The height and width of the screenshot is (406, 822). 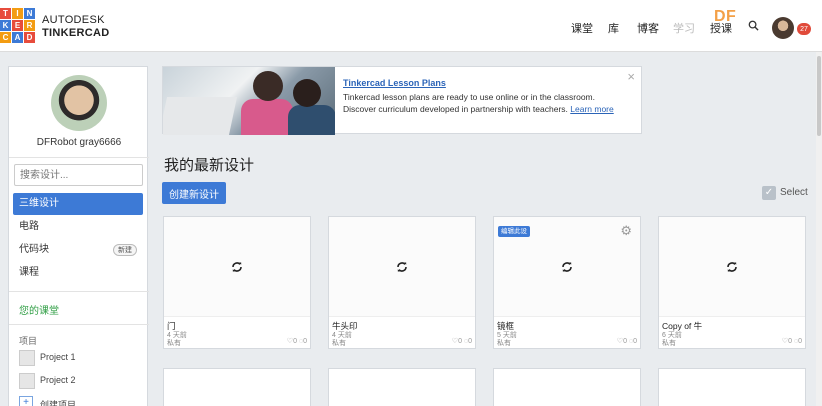 I want to click on design-preview: 编辑此设 ⚙, so click(x=567, y=267).